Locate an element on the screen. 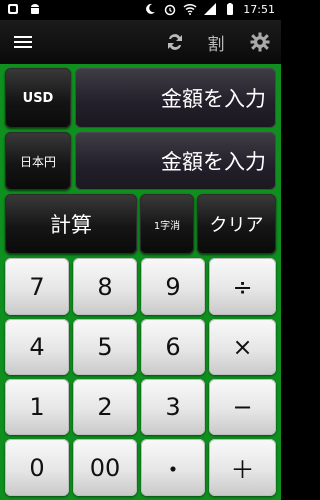 Image resolution: width=320 pixels, height=500 pixels. key-decimal: ・ is located at coordinates (173, 467).